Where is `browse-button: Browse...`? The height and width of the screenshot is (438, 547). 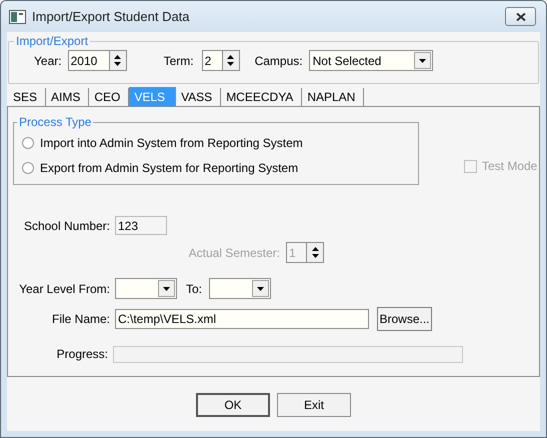
browse-button: Browse... is located at coordinates (404, 319).